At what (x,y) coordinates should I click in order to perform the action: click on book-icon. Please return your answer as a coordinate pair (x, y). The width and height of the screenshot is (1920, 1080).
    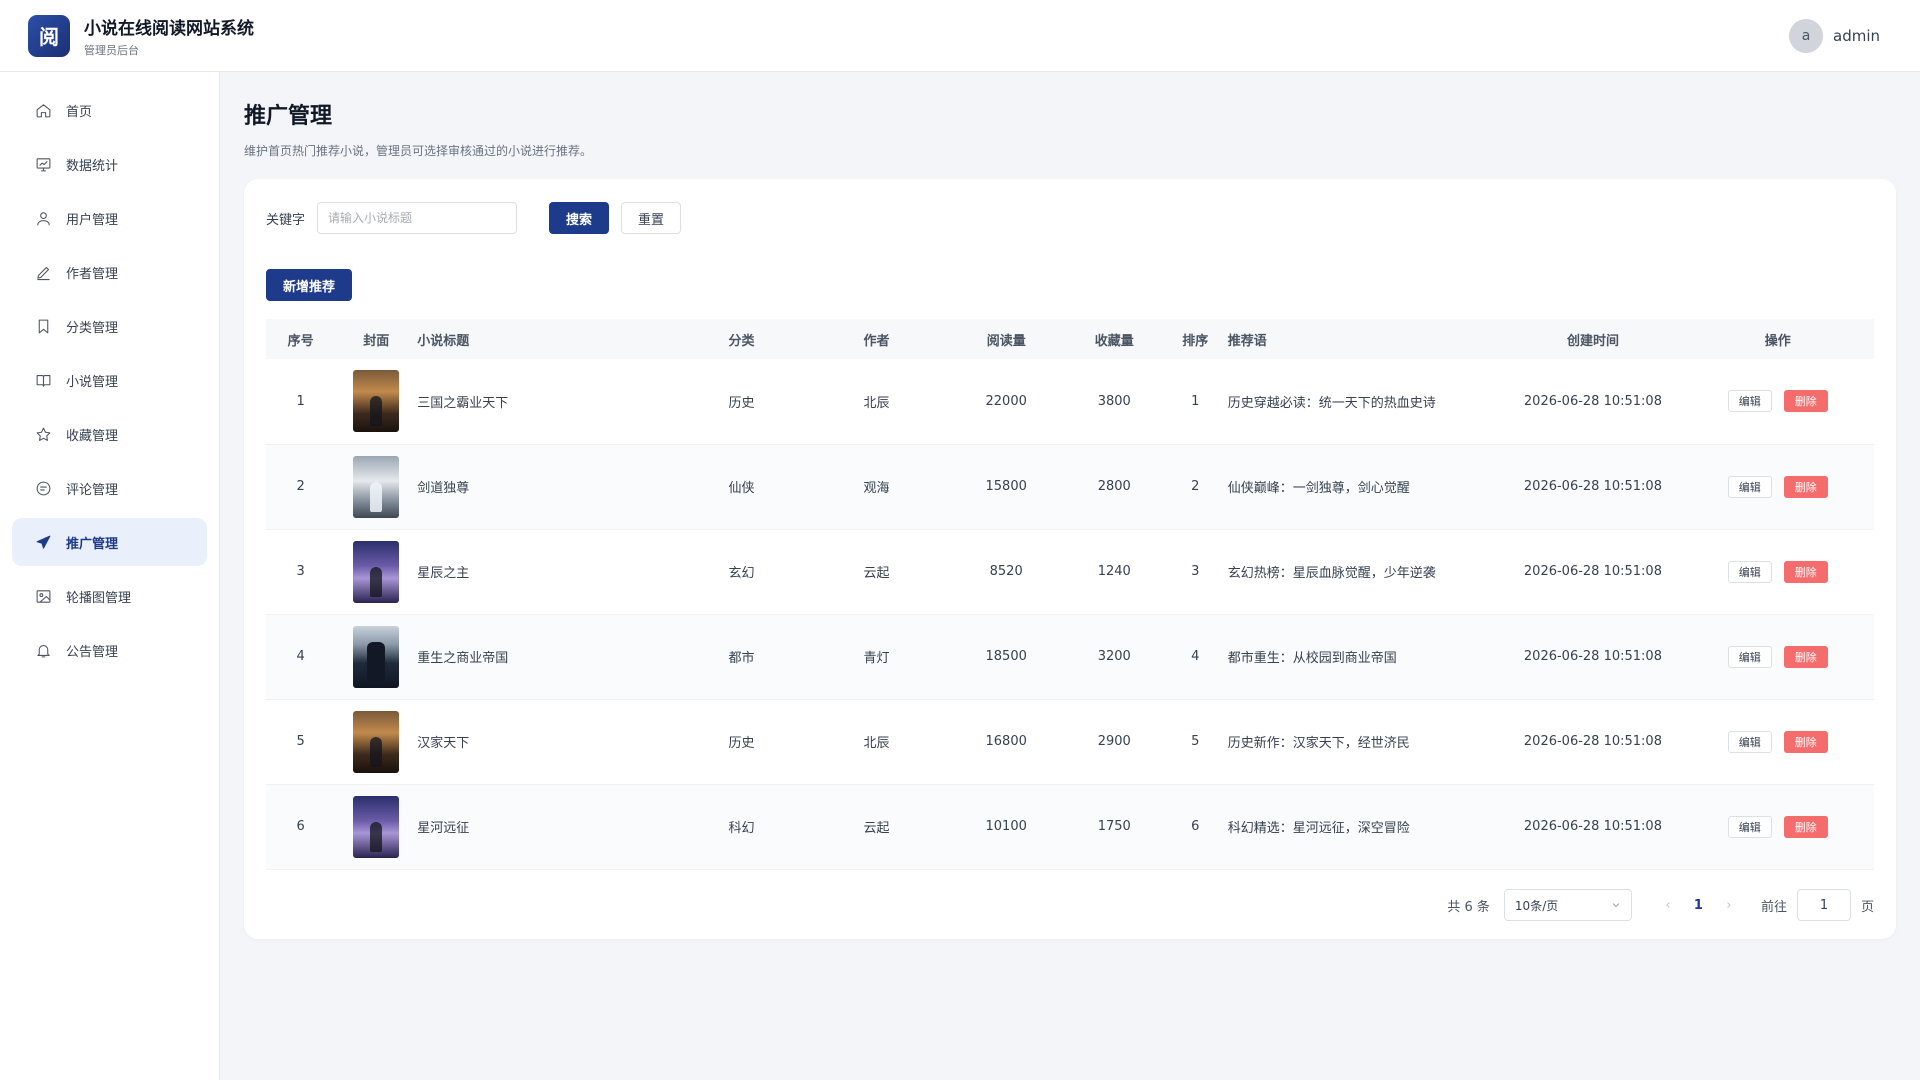
    Looking at the image, I should click on (43, 380).